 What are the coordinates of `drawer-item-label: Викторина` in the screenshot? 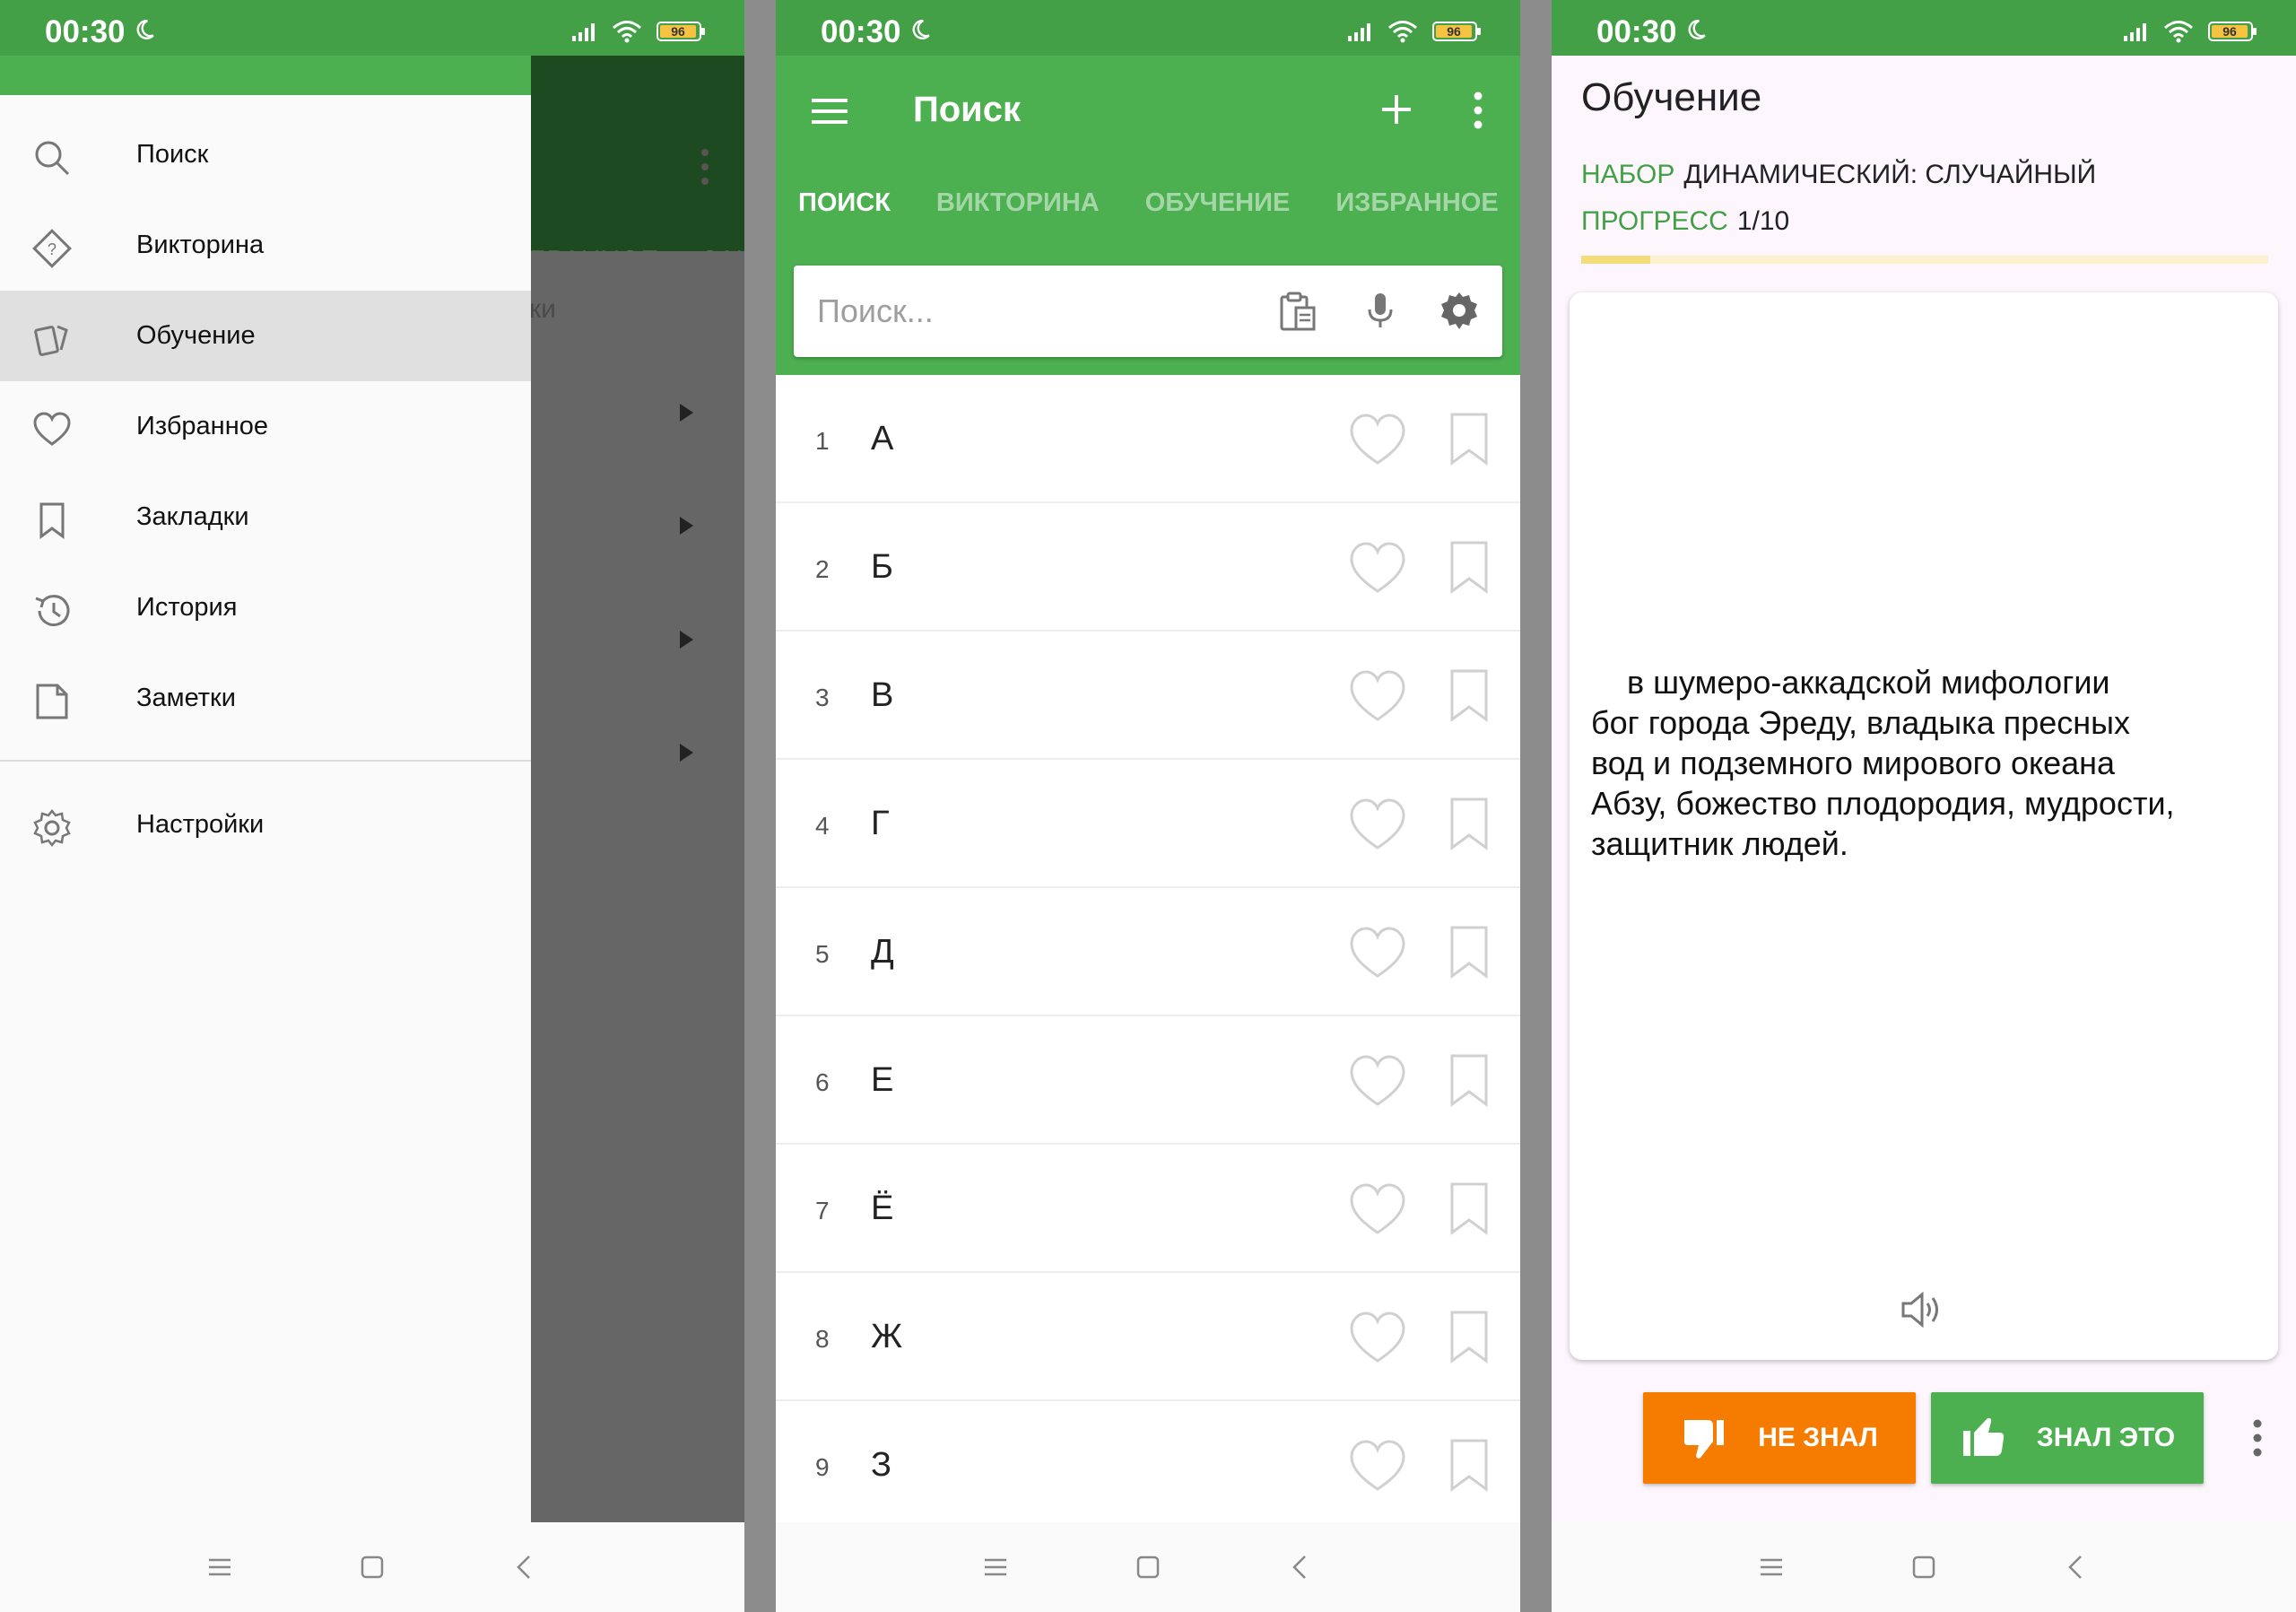 It's located at (200, 245).